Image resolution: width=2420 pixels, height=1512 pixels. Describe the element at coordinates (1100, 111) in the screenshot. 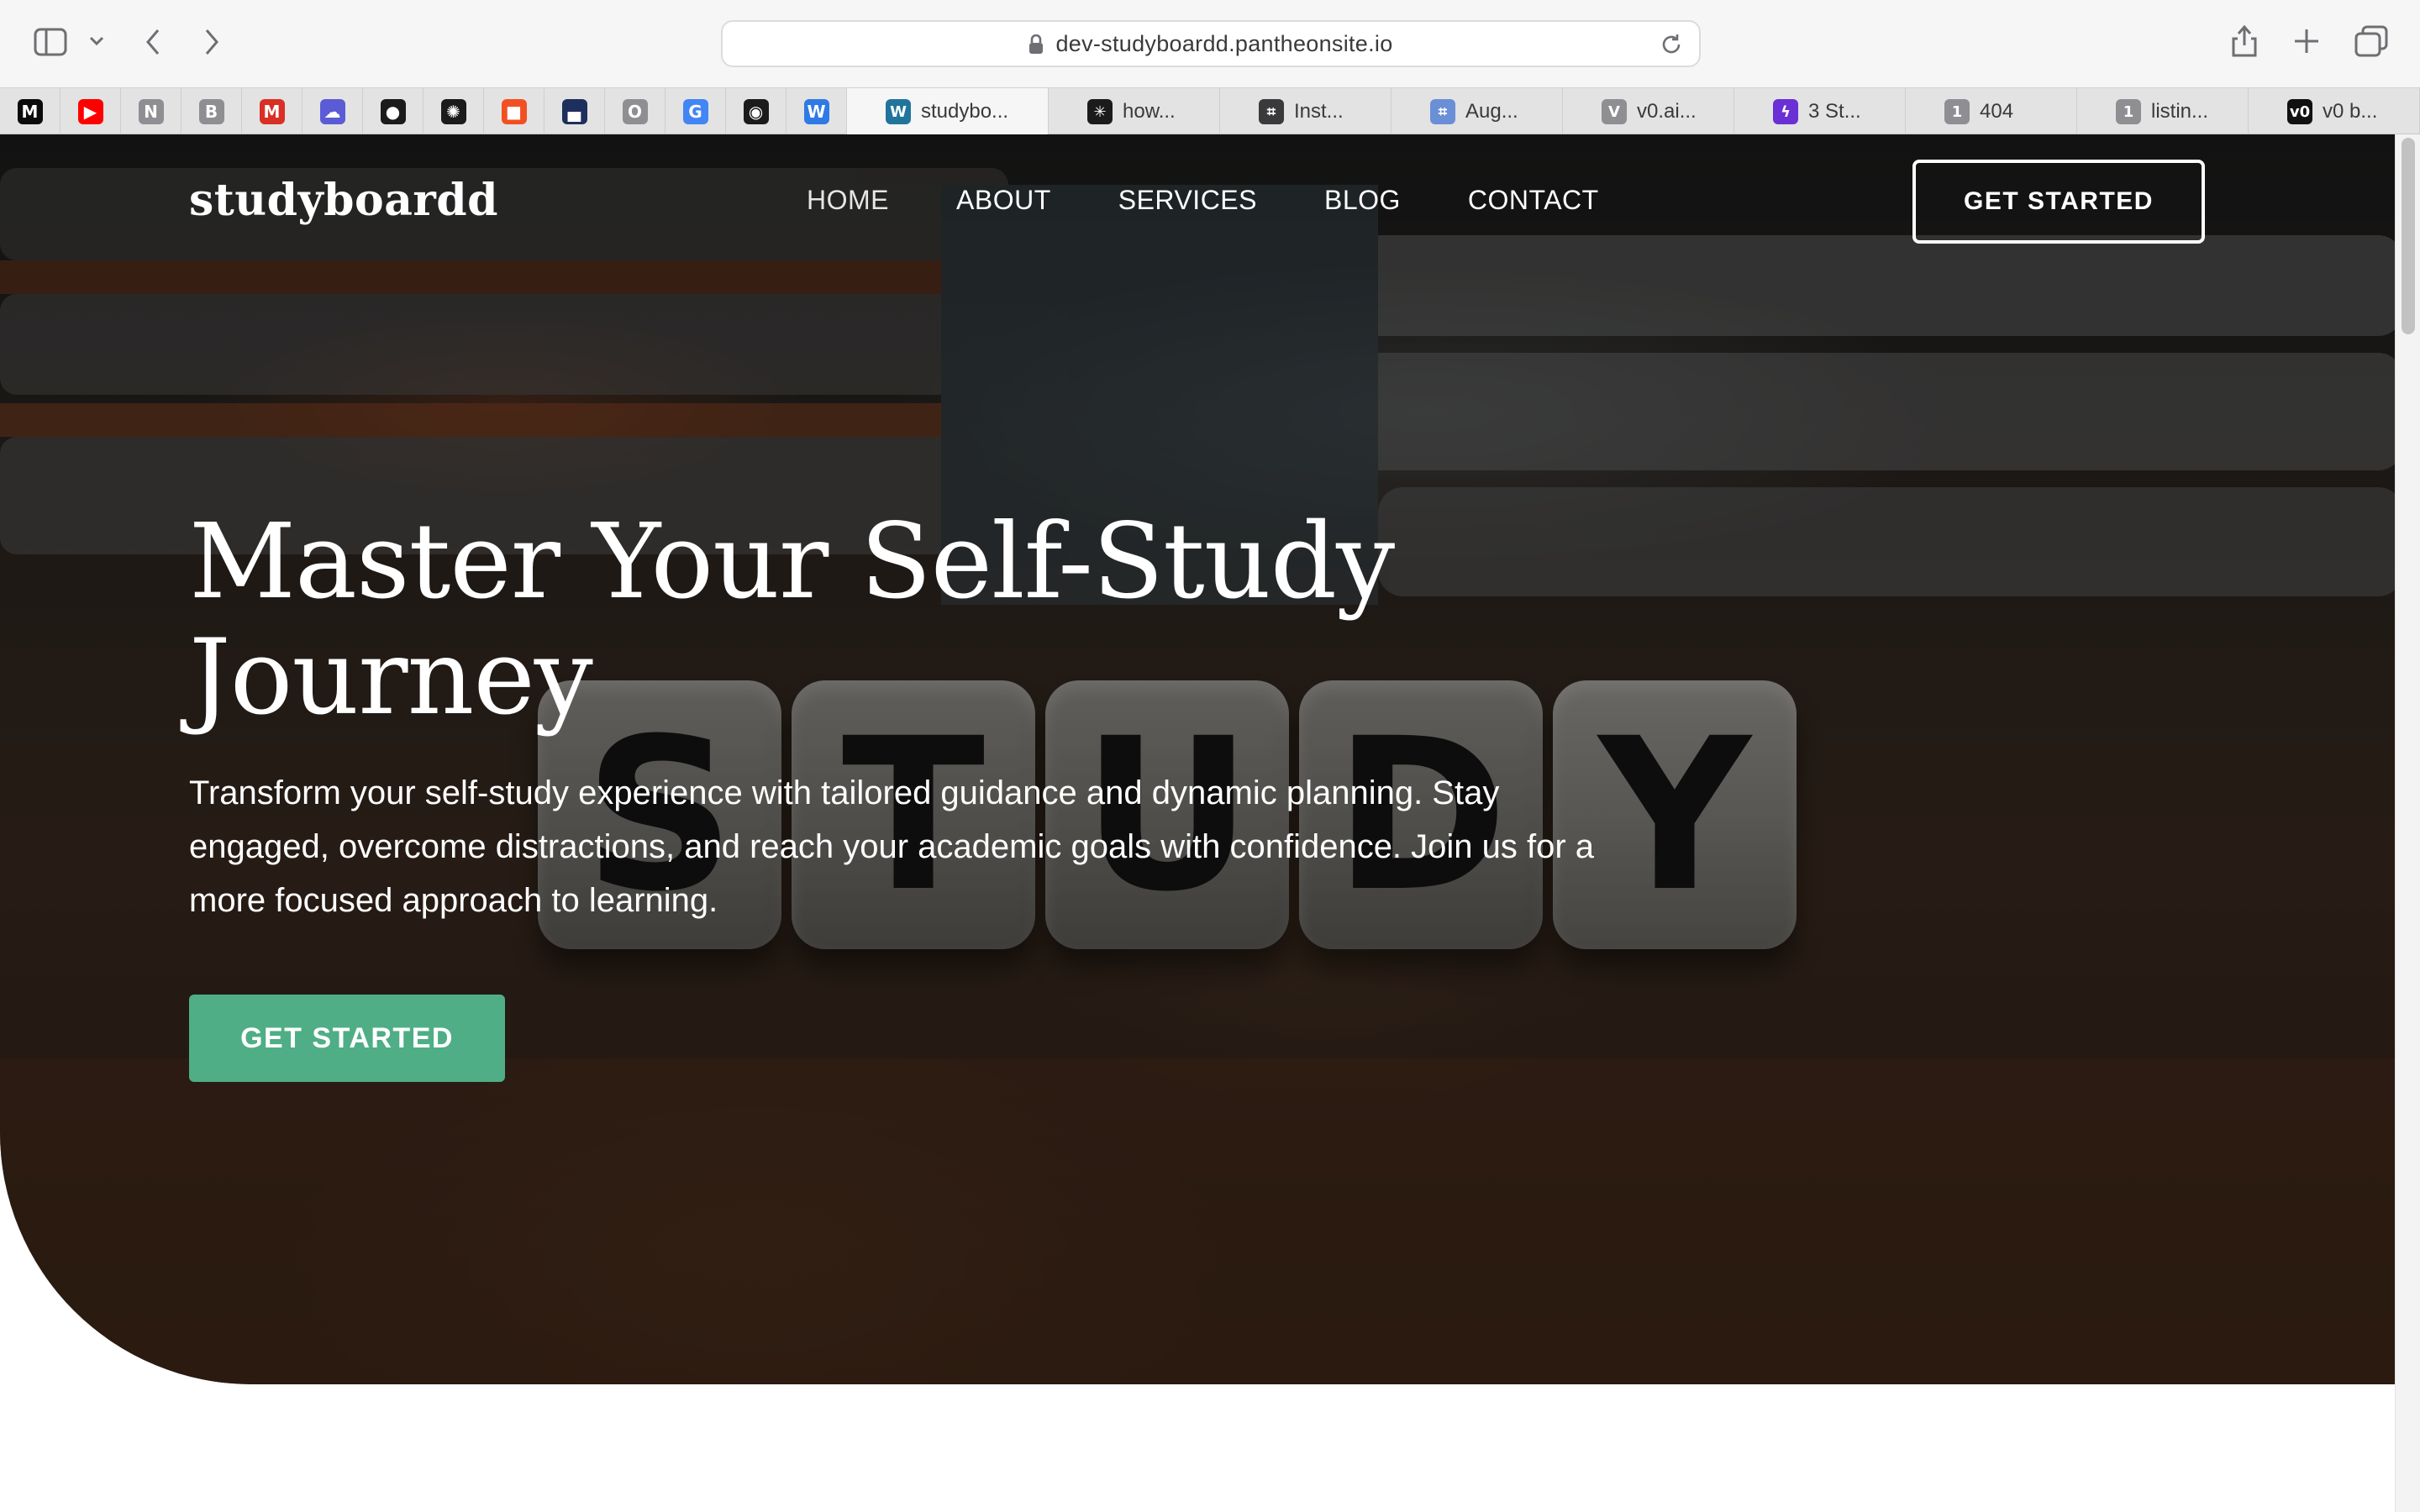

I see `perplexity-icon: ✳` at that location.